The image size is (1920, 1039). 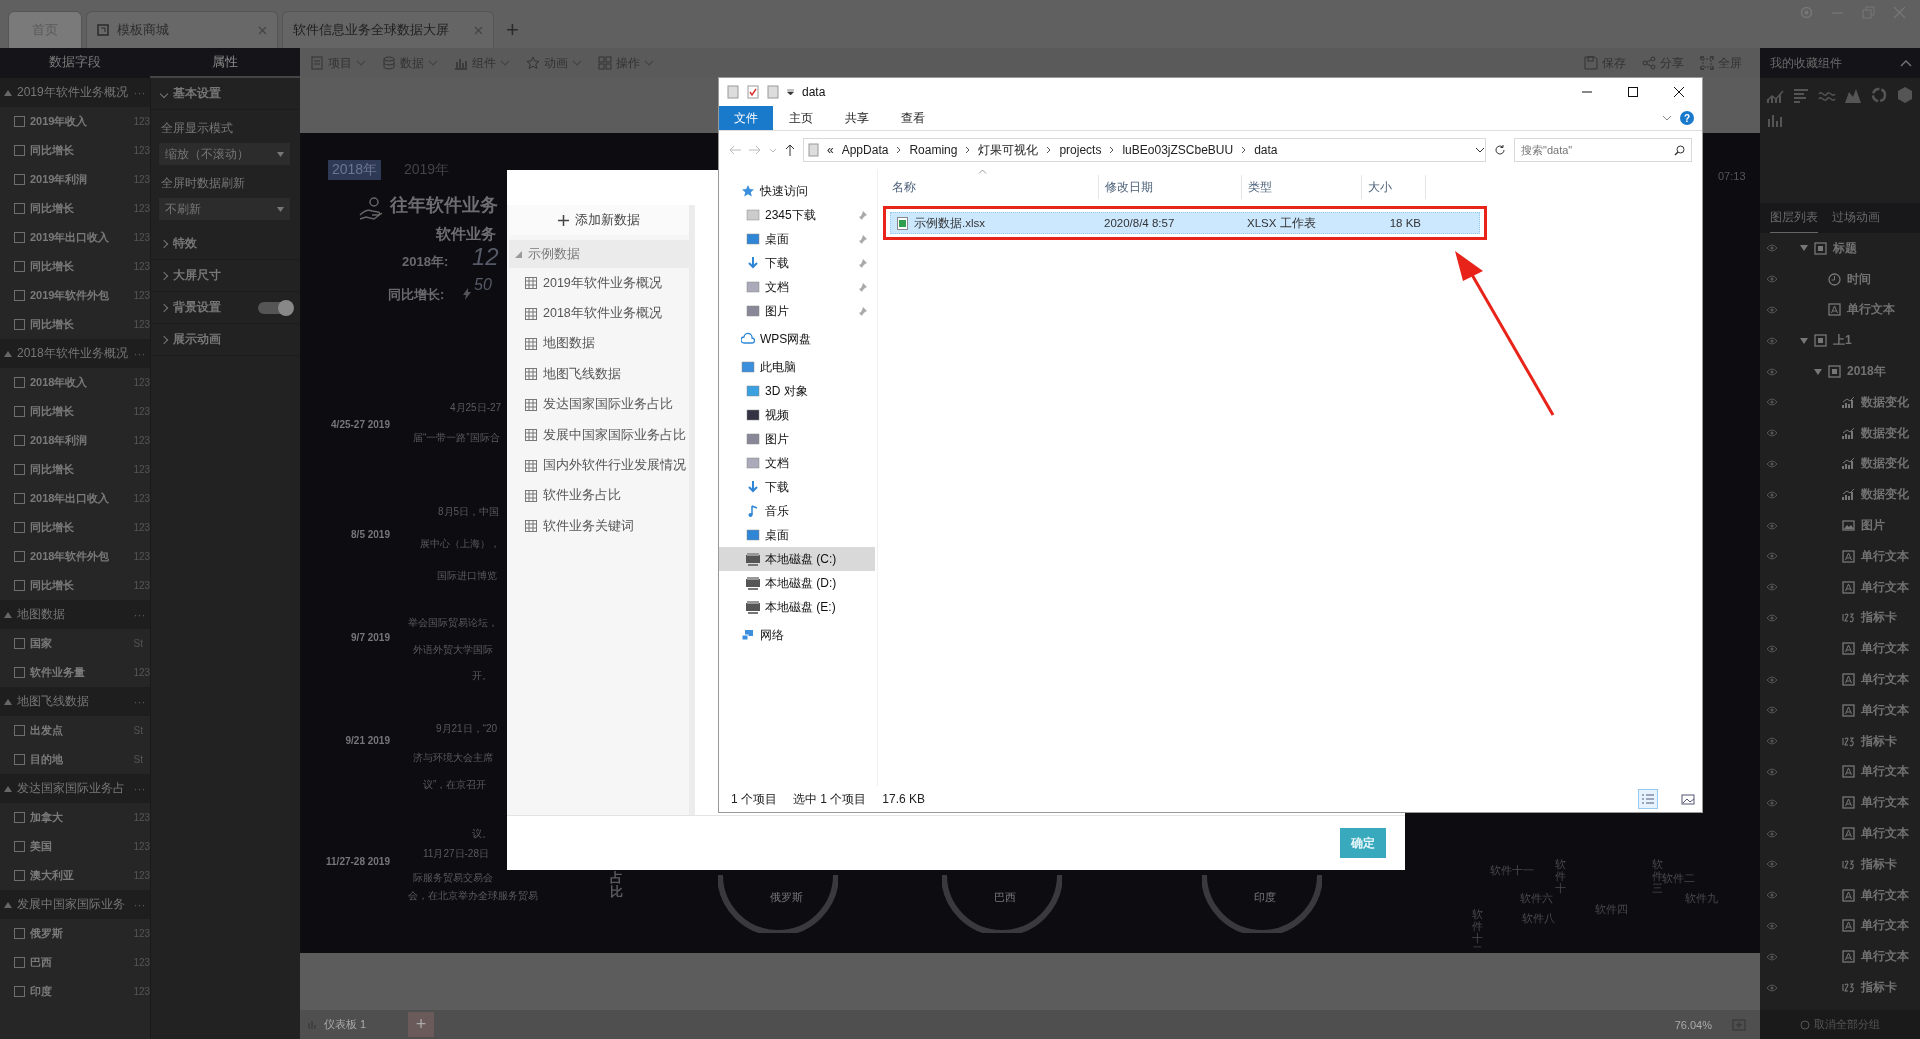 What do you see at coordinates (196, 275) in the screenshot?
I see `section-title: 大屏尺寸` at bounding box center [196, 275].